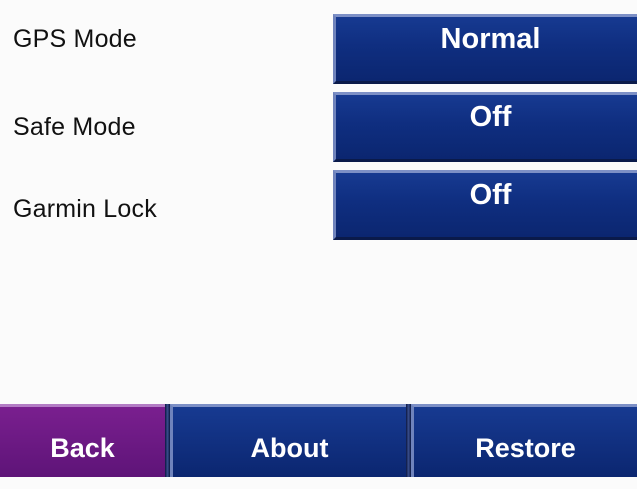 The image size is (637, 489). I want to click on safe-mode-button: Off, so click(485, 127).